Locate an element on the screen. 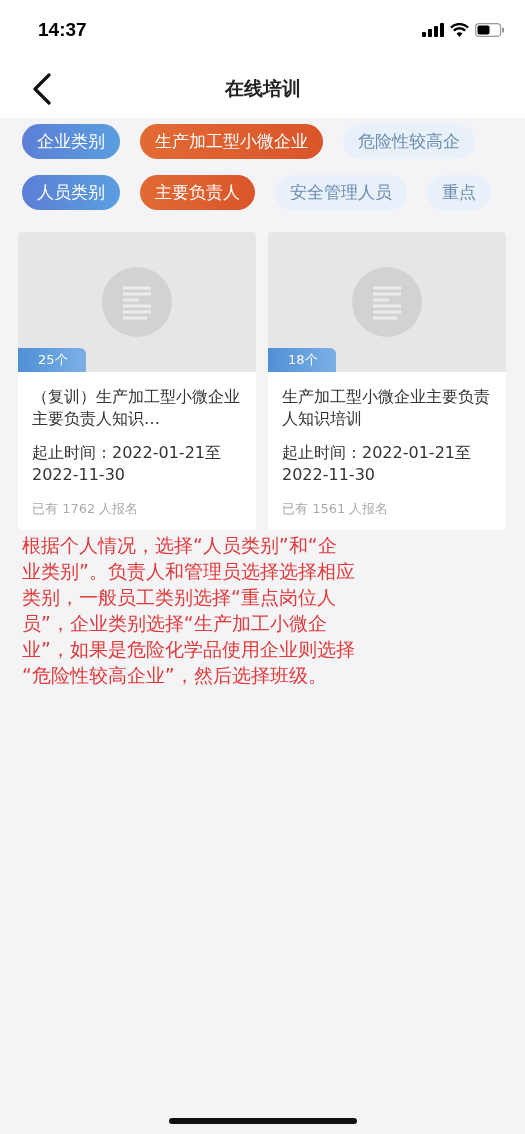 Image resolution: width=525 pixels, height=1134 pixels. filter-category-label: 人员类别 is located at coordinates (71, 192).